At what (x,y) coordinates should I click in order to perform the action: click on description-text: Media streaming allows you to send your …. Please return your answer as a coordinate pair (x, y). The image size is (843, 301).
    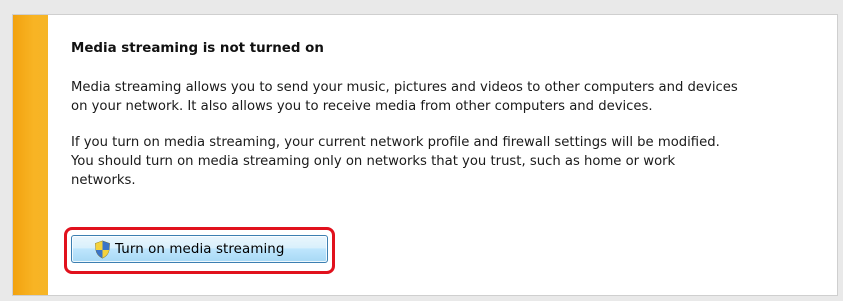
    Looking at the image, I should click on (404, 97).